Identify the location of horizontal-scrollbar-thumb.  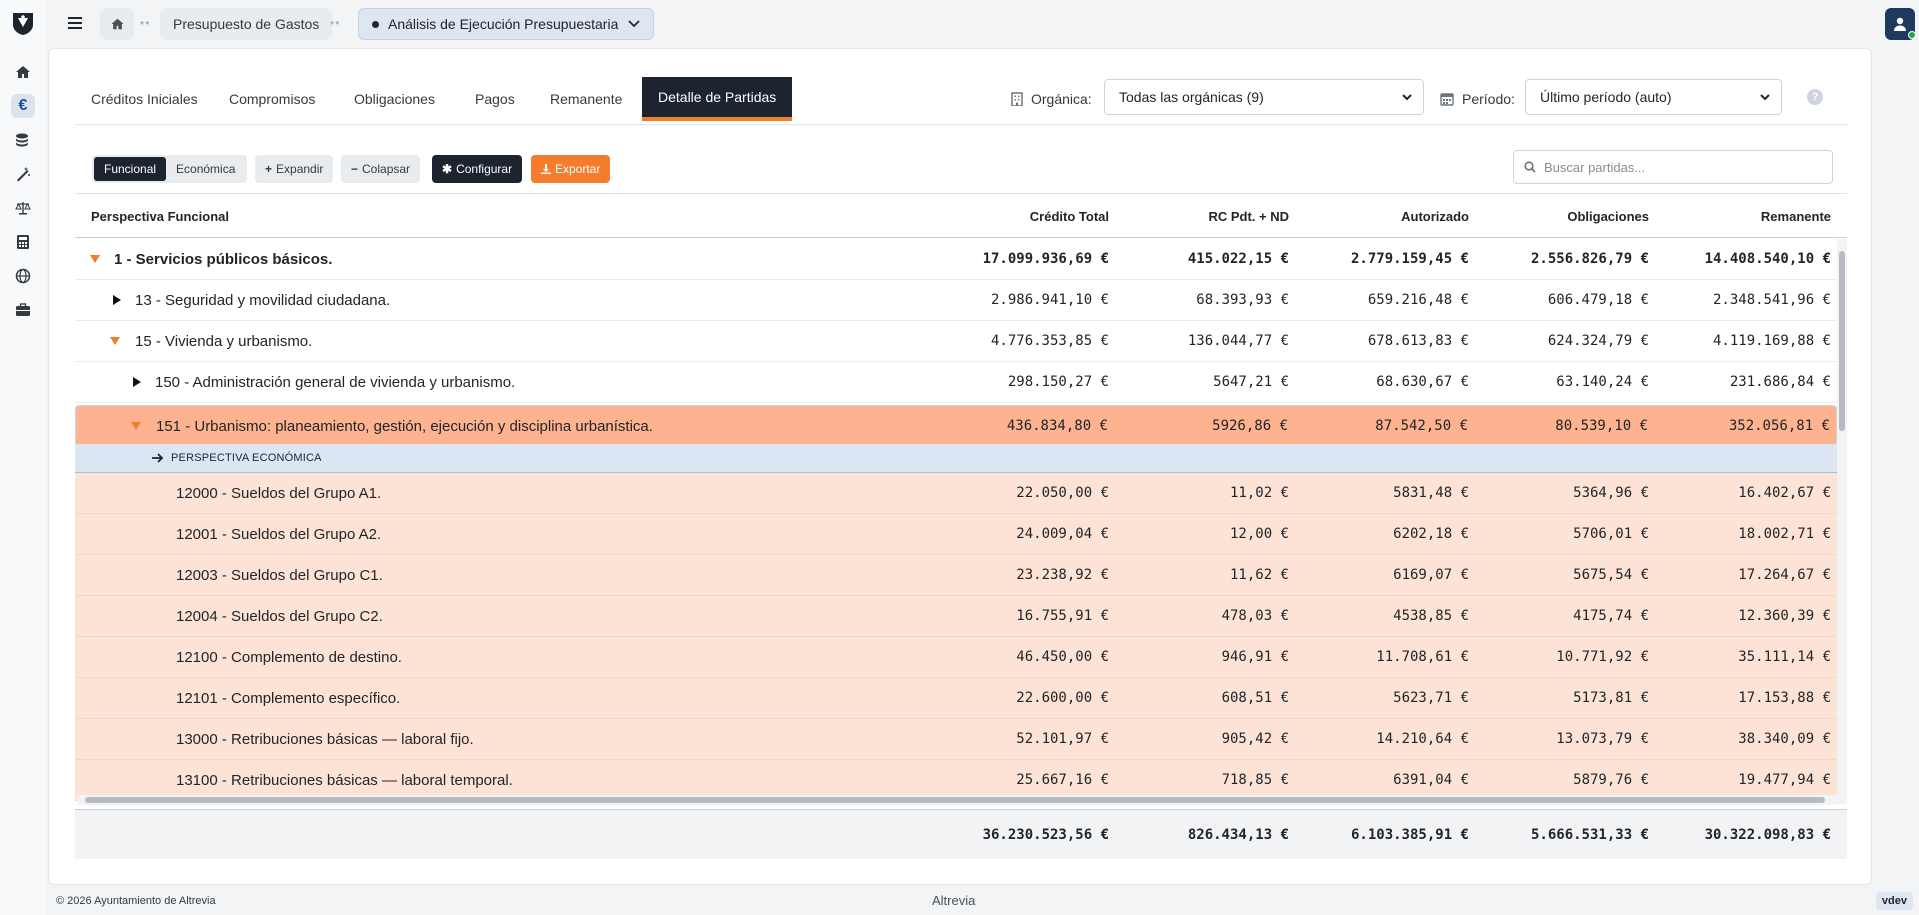
(955, 800).